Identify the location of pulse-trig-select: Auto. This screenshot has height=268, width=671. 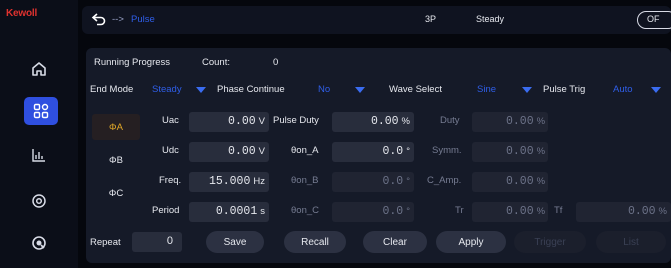
(623, 89).